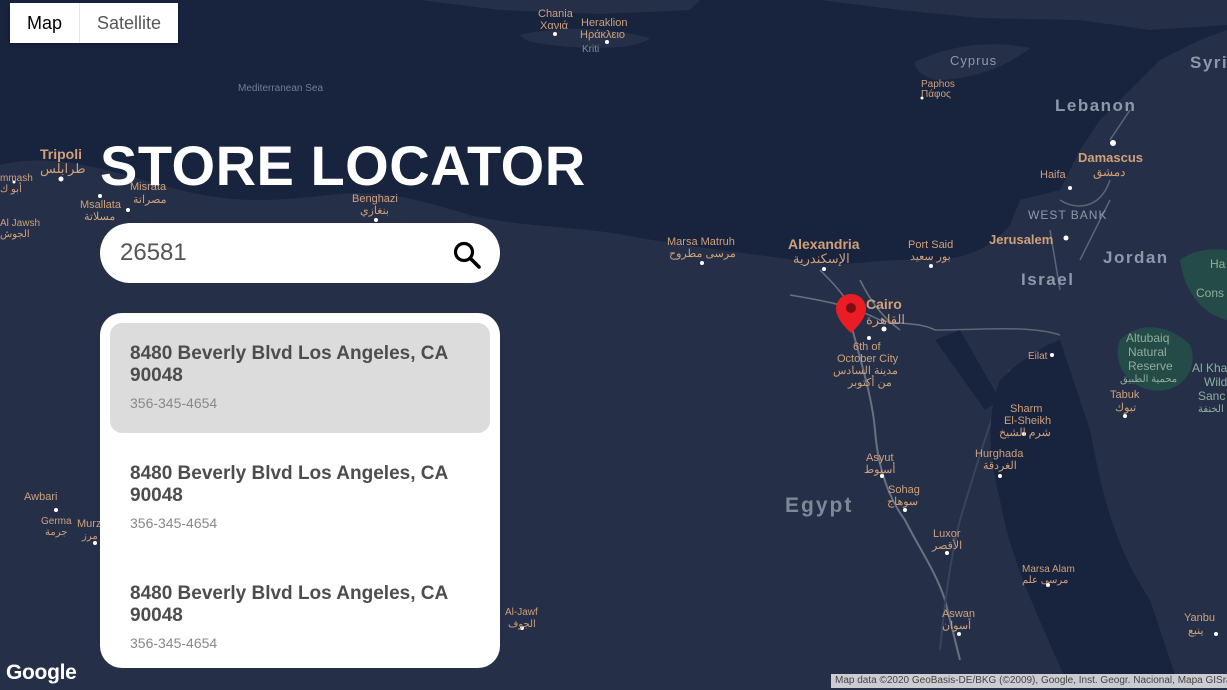  What do you see at coordinates (879, 469) in the screenshot?
I see `label-asyut-ar: أسيوط` at bounding box center [879, 469].